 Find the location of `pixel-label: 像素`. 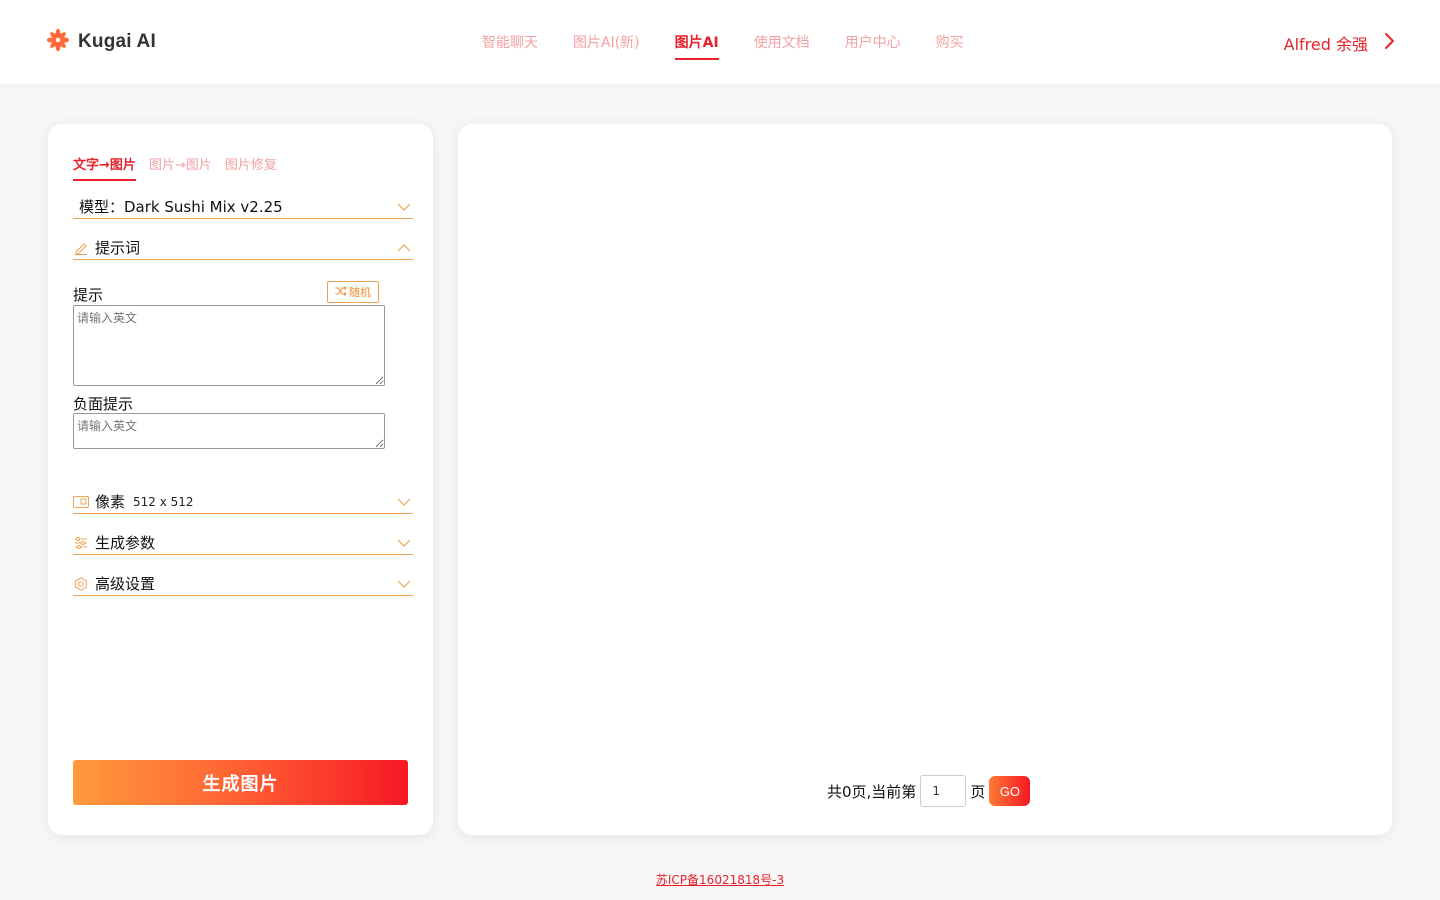

pixel-label: 像素 is located at coordinates (110, 502).